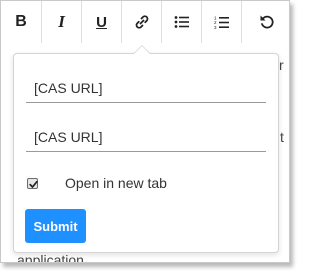  I want to click on svg-text: 3, so click(215, 27).